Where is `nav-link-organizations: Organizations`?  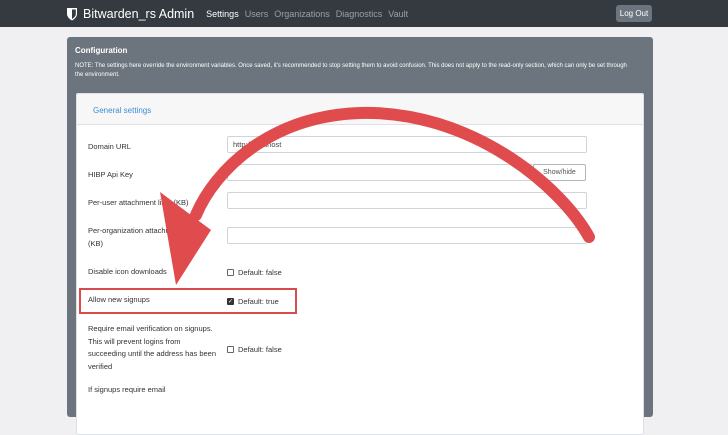 nav-link-organizations: Organizations is located at coordinates (302, 14).